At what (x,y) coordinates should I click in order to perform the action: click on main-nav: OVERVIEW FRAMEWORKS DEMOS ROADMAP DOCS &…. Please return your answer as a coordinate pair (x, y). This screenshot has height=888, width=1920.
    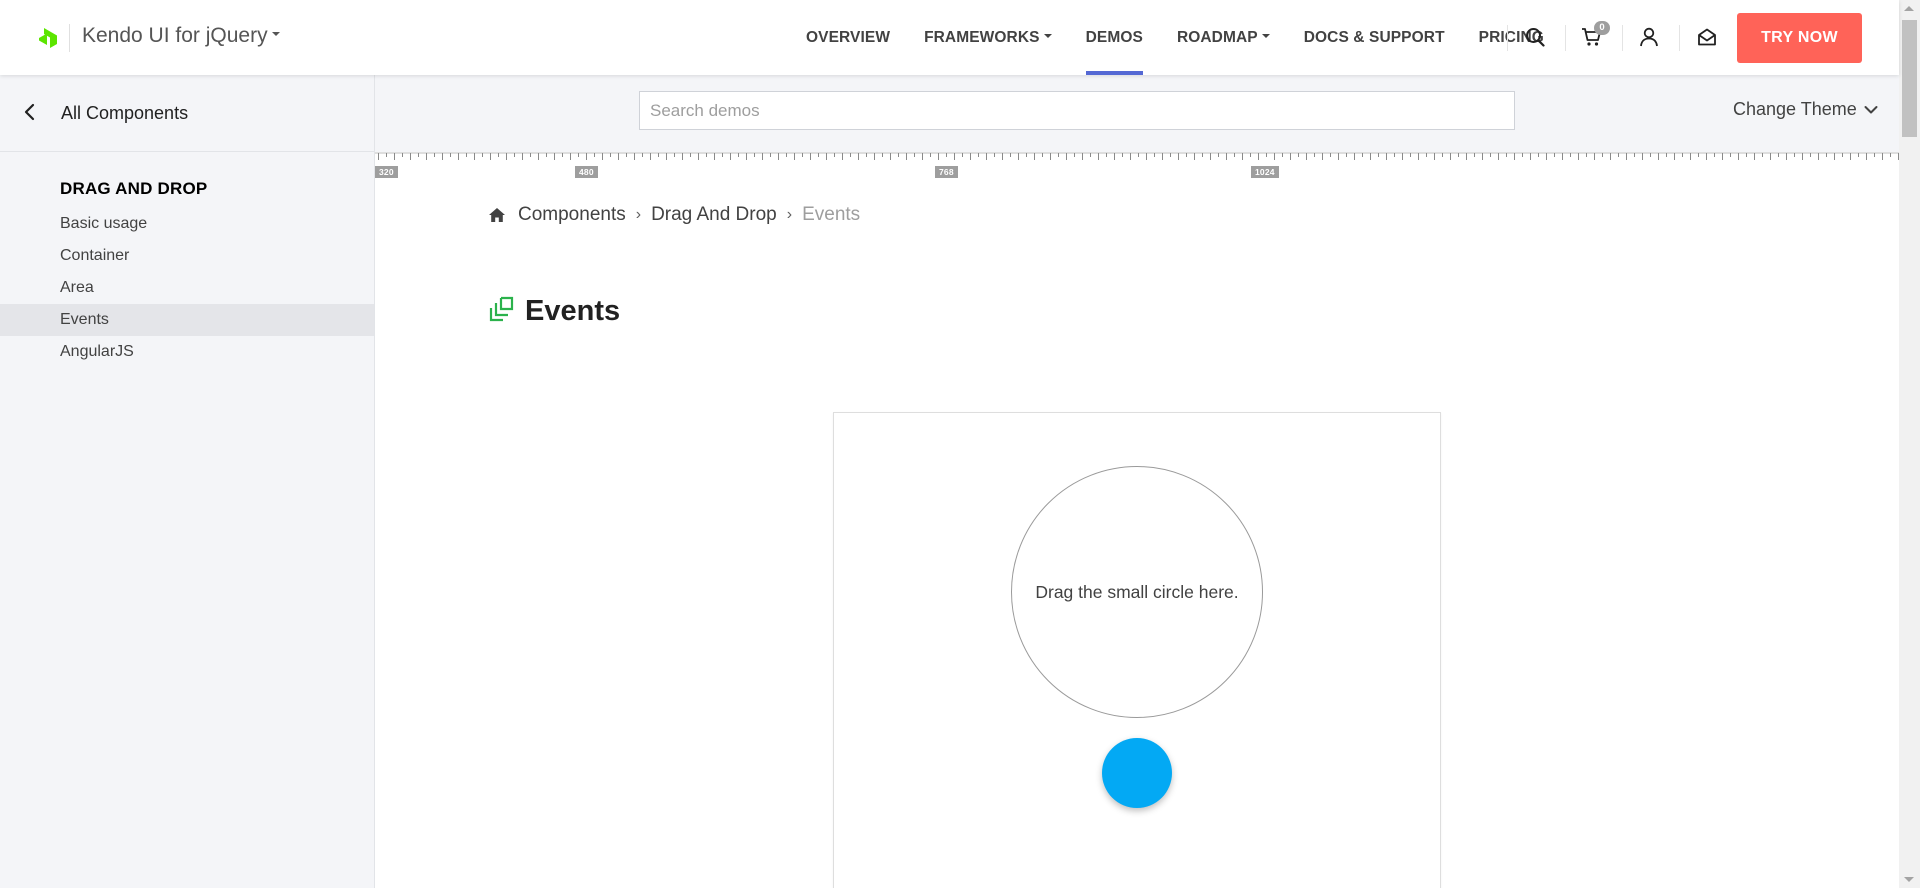
    Looking at the image, I should click on (1175, 37).